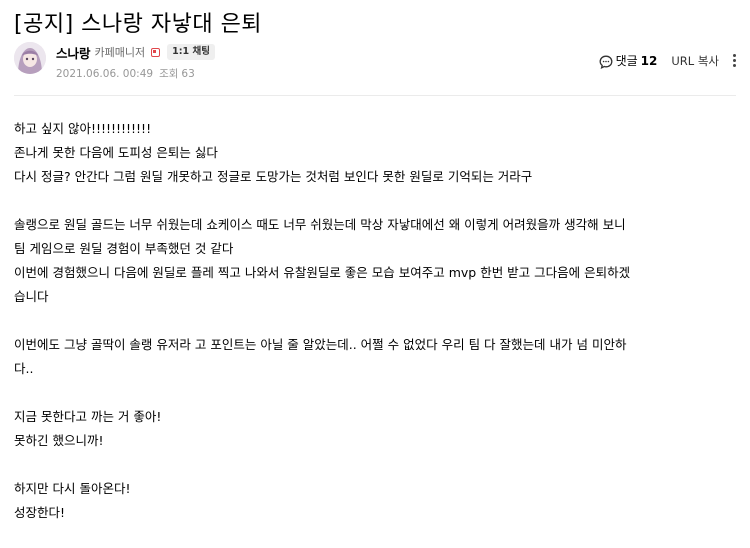 Image resolution: width=750 pixels, height=548 pixels. I want to click on post-date: 2021.06.06. 00:49, so click(105, 74).